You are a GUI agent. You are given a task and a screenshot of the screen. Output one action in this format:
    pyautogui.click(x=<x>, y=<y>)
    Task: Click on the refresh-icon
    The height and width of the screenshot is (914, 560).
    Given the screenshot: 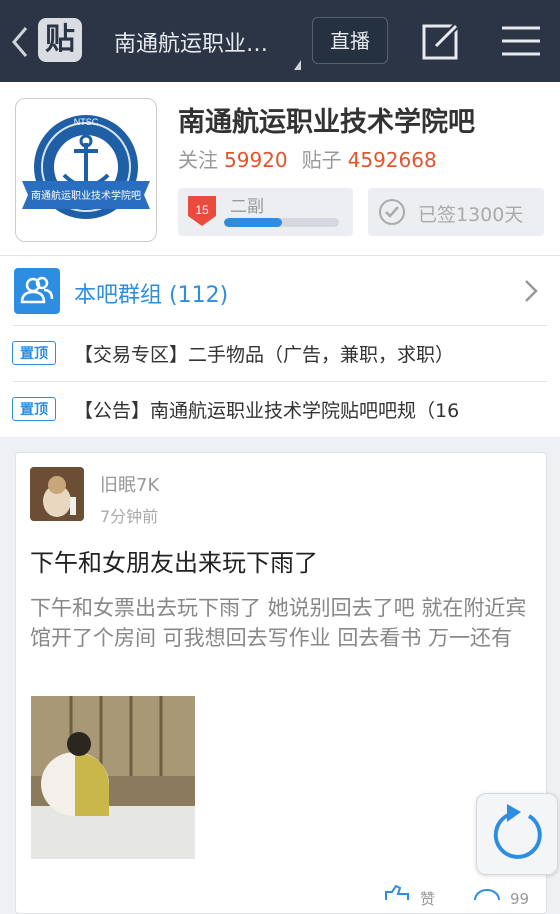 What is the action you would take?
    pyautogui.click(x=517, y=831)
    